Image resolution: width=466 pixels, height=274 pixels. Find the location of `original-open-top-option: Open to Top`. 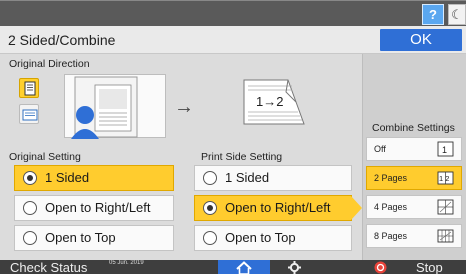

original-open-top-option: Open to Top is located at coordinates (94, 238).